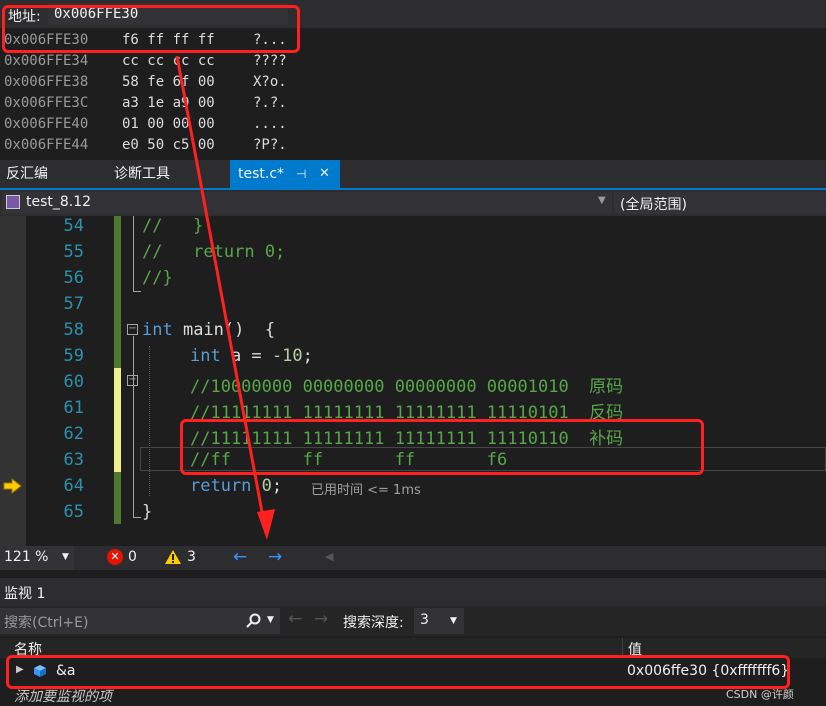 The height and width of the screenshot is (706, 826). What do you see at coordinates (413, 621) in the screenshot?
I see `watch-toolbar: 搜索(Ctrl+E) ▼ ← → 搜索深度: 3 ▼` at bounding box center [413, 621].